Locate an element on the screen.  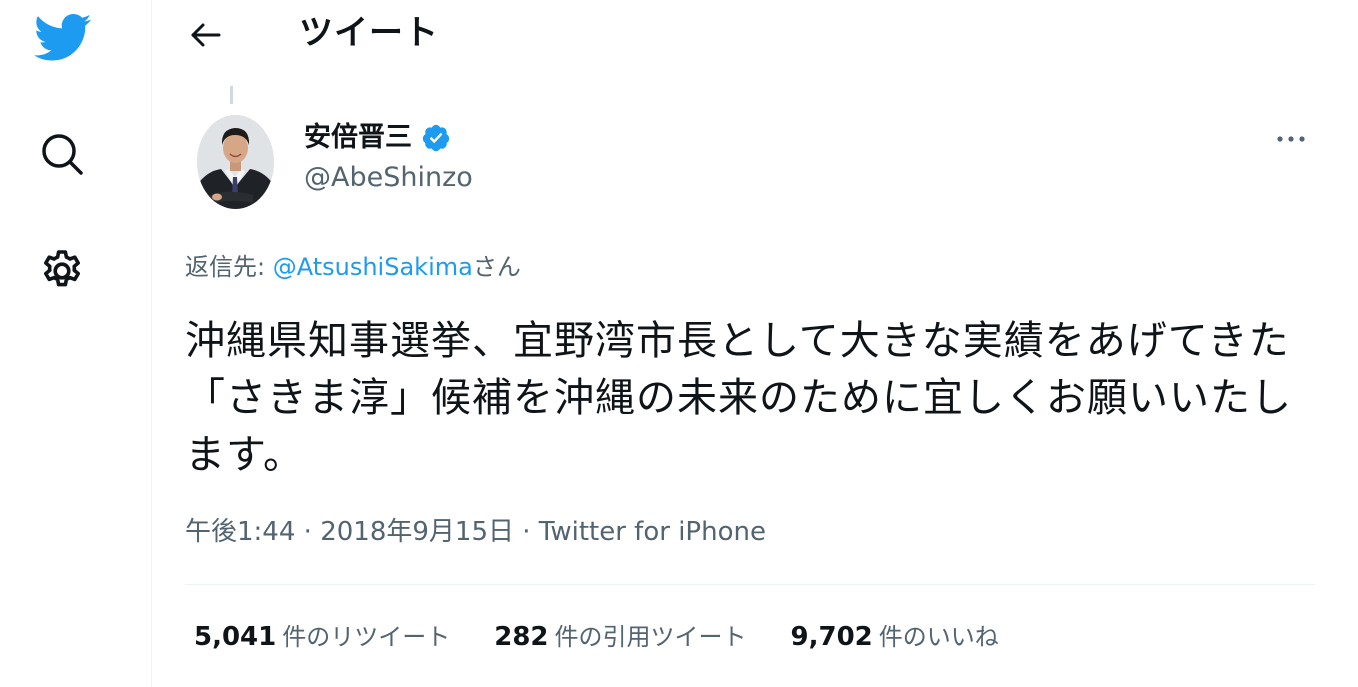
author-name: 安倍晋三 is located at coordinates (377, 138).